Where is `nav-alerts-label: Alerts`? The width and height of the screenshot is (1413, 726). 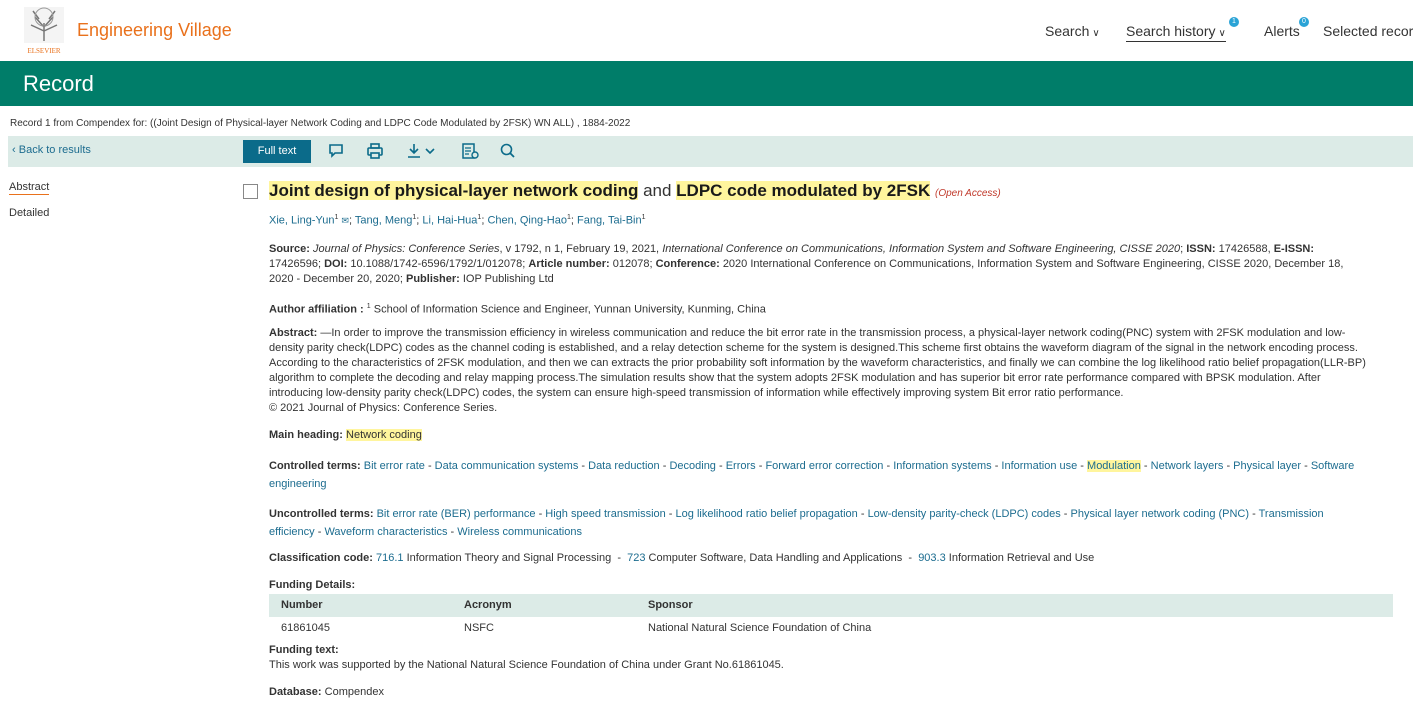 nav-alerts-label: Alerts is located at coordinates (1282, 31).